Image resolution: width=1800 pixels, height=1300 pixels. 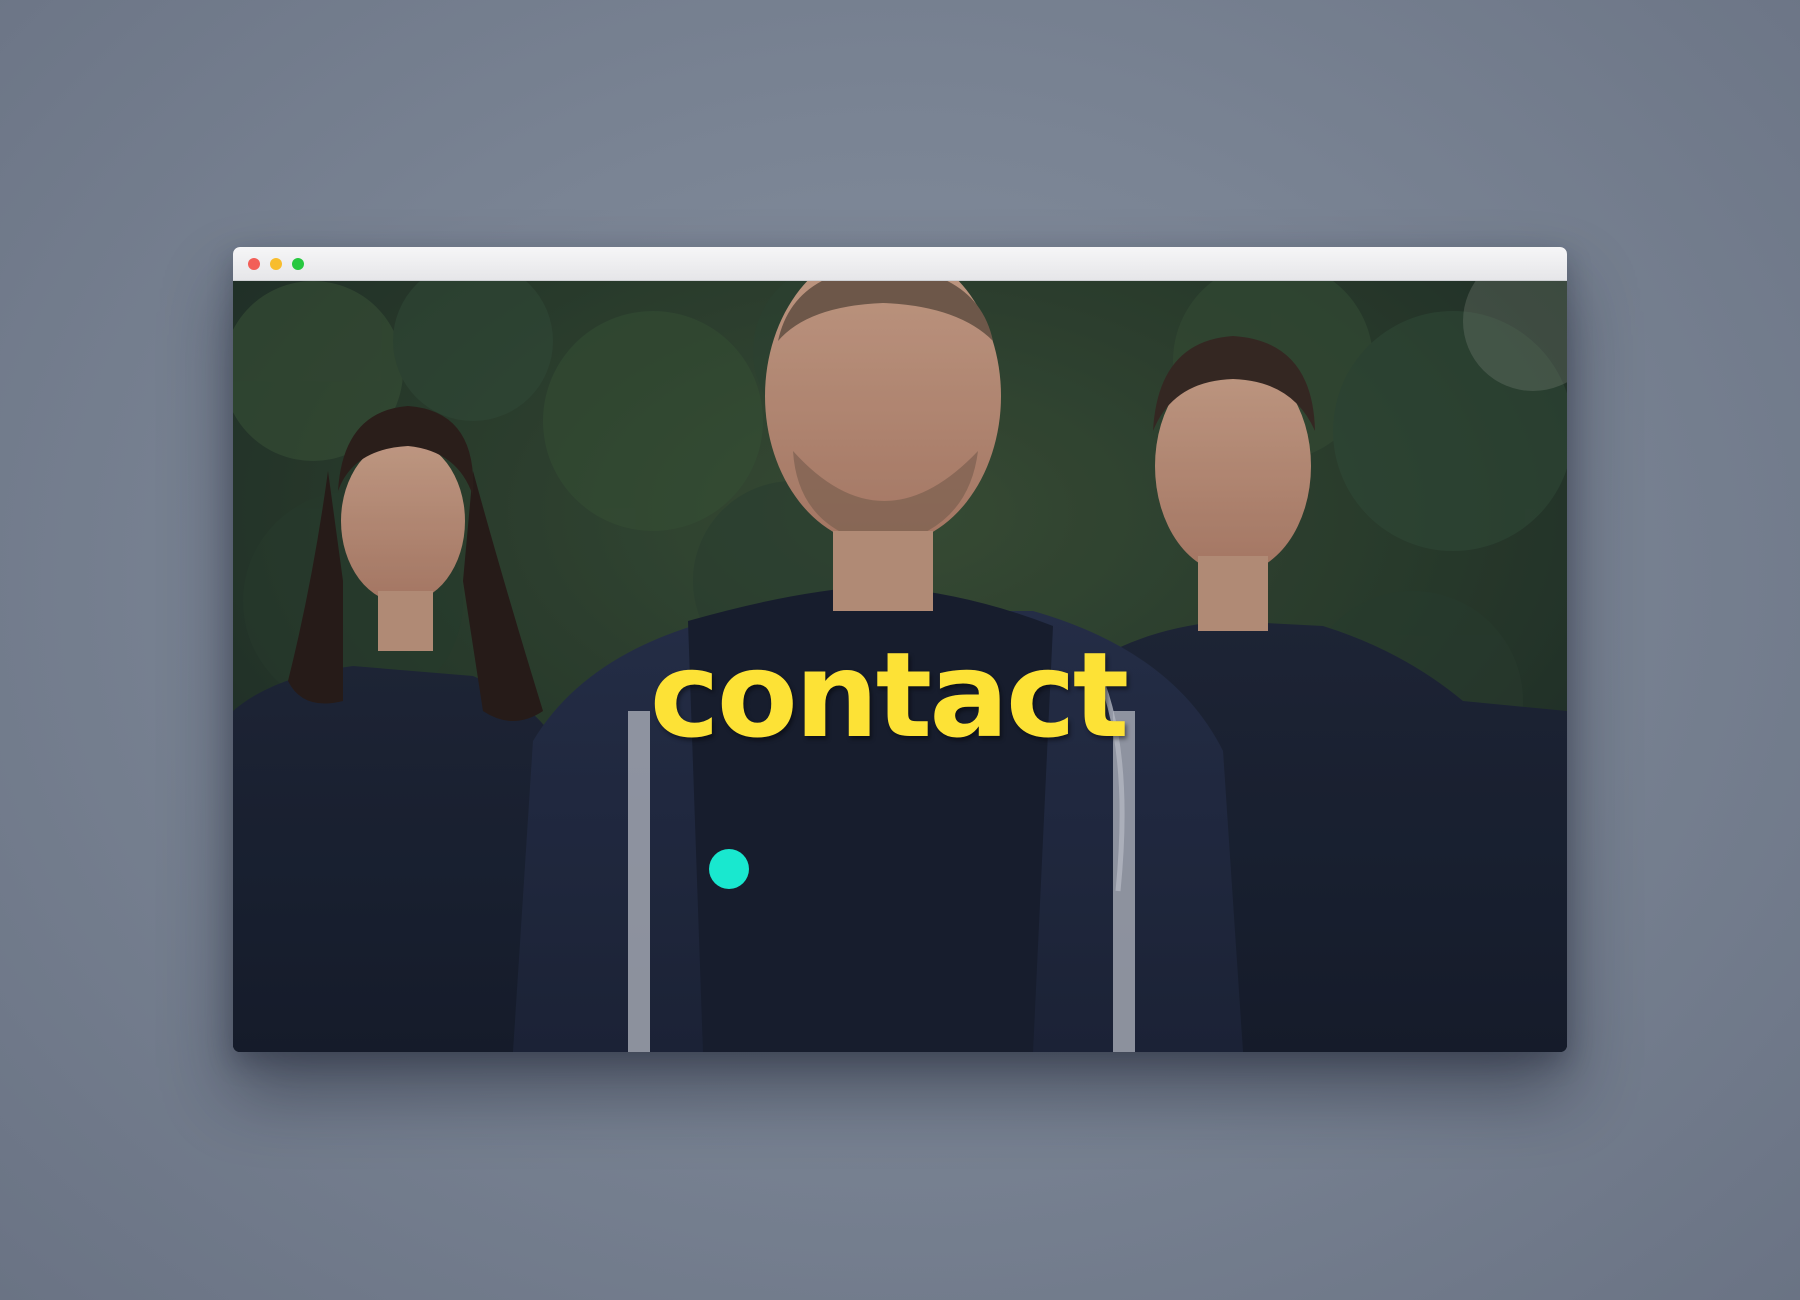 What do you see at coordinates (900, 264) in the screenshot?
I see `window-titlebar` at bounding box center [900, 264].